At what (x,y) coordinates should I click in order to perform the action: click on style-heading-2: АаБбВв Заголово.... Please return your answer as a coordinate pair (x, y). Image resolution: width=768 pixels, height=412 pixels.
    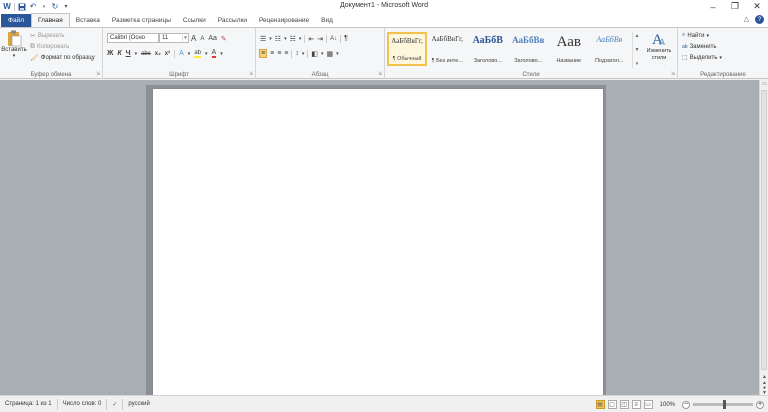
    Looking at the image, I should click on (528, 49).